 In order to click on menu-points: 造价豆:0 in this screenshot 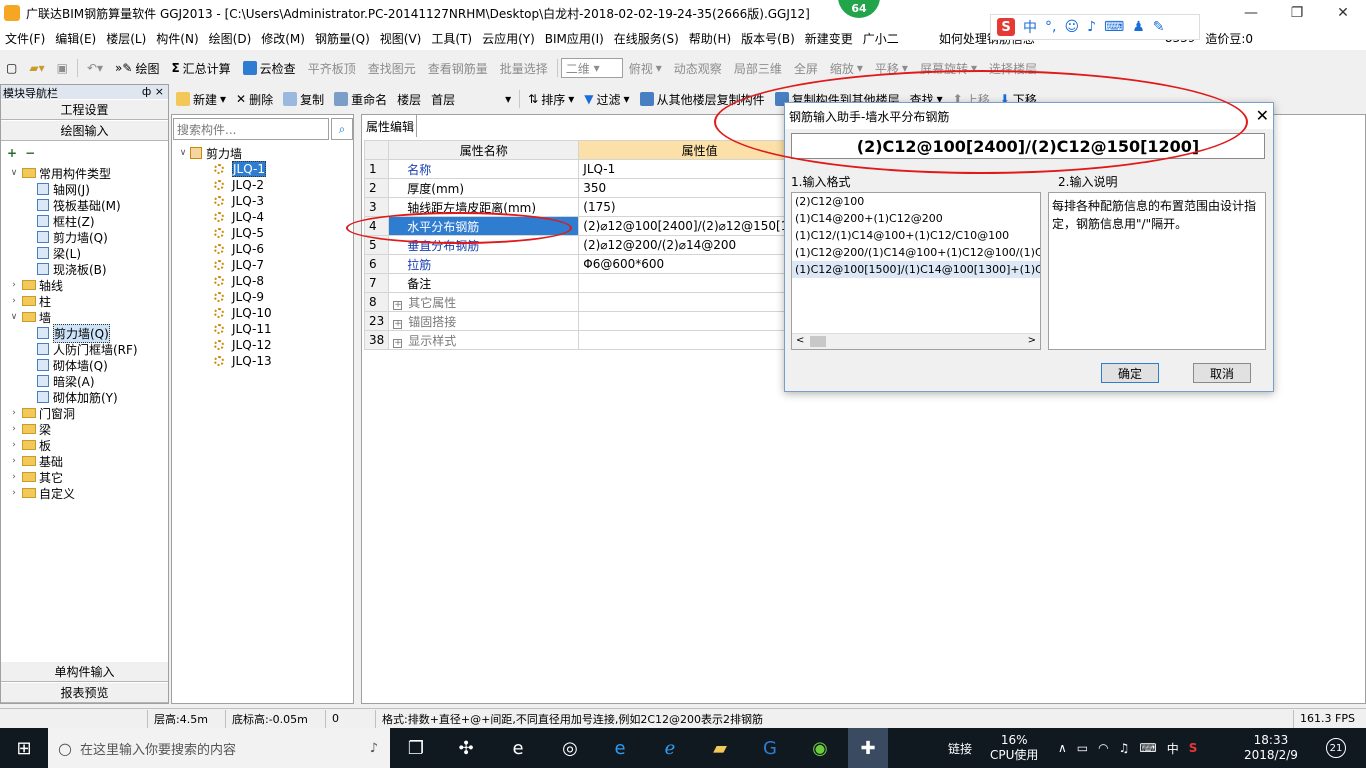, I will do `click(1229, 38)`.